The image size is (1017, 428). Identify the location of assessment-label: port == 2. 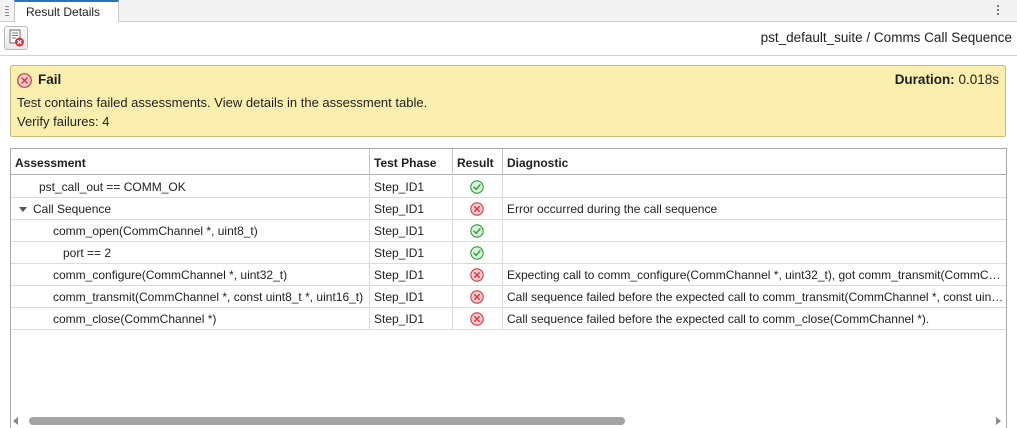
(87, 253).